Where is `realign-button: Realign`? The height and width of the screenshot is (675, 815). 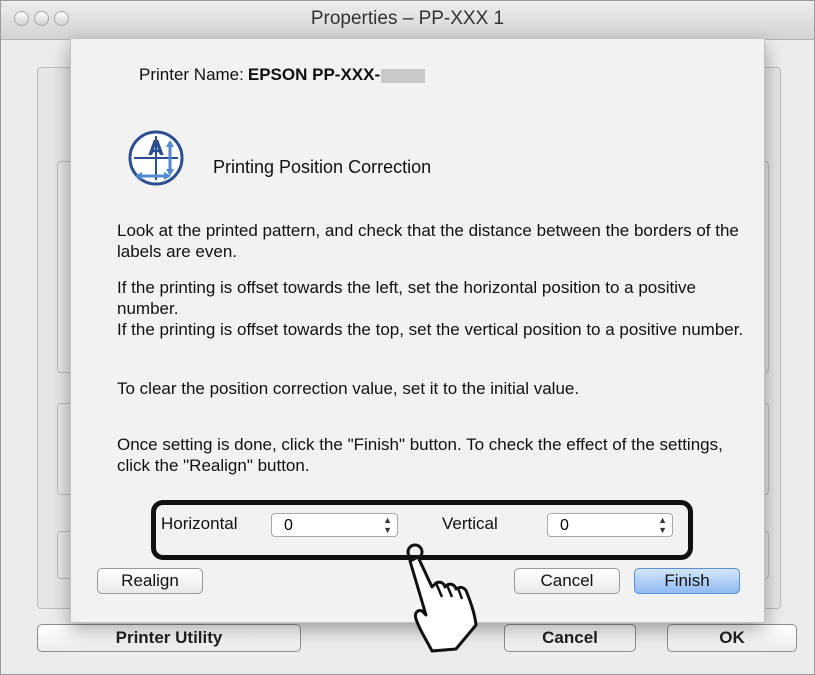 realign-button: Realign is located at coordinates (150, 581).